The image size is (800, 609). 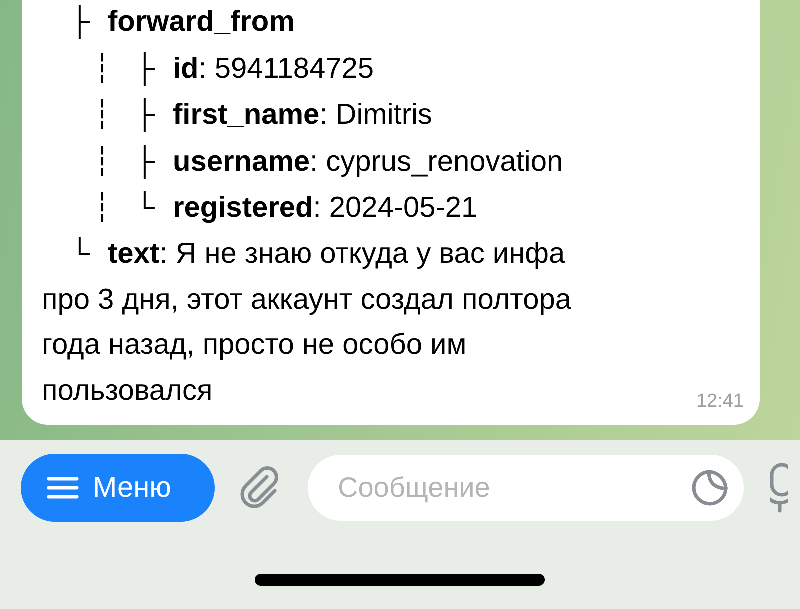 I want to click on microphone-icon, so click(x=779, y=488).